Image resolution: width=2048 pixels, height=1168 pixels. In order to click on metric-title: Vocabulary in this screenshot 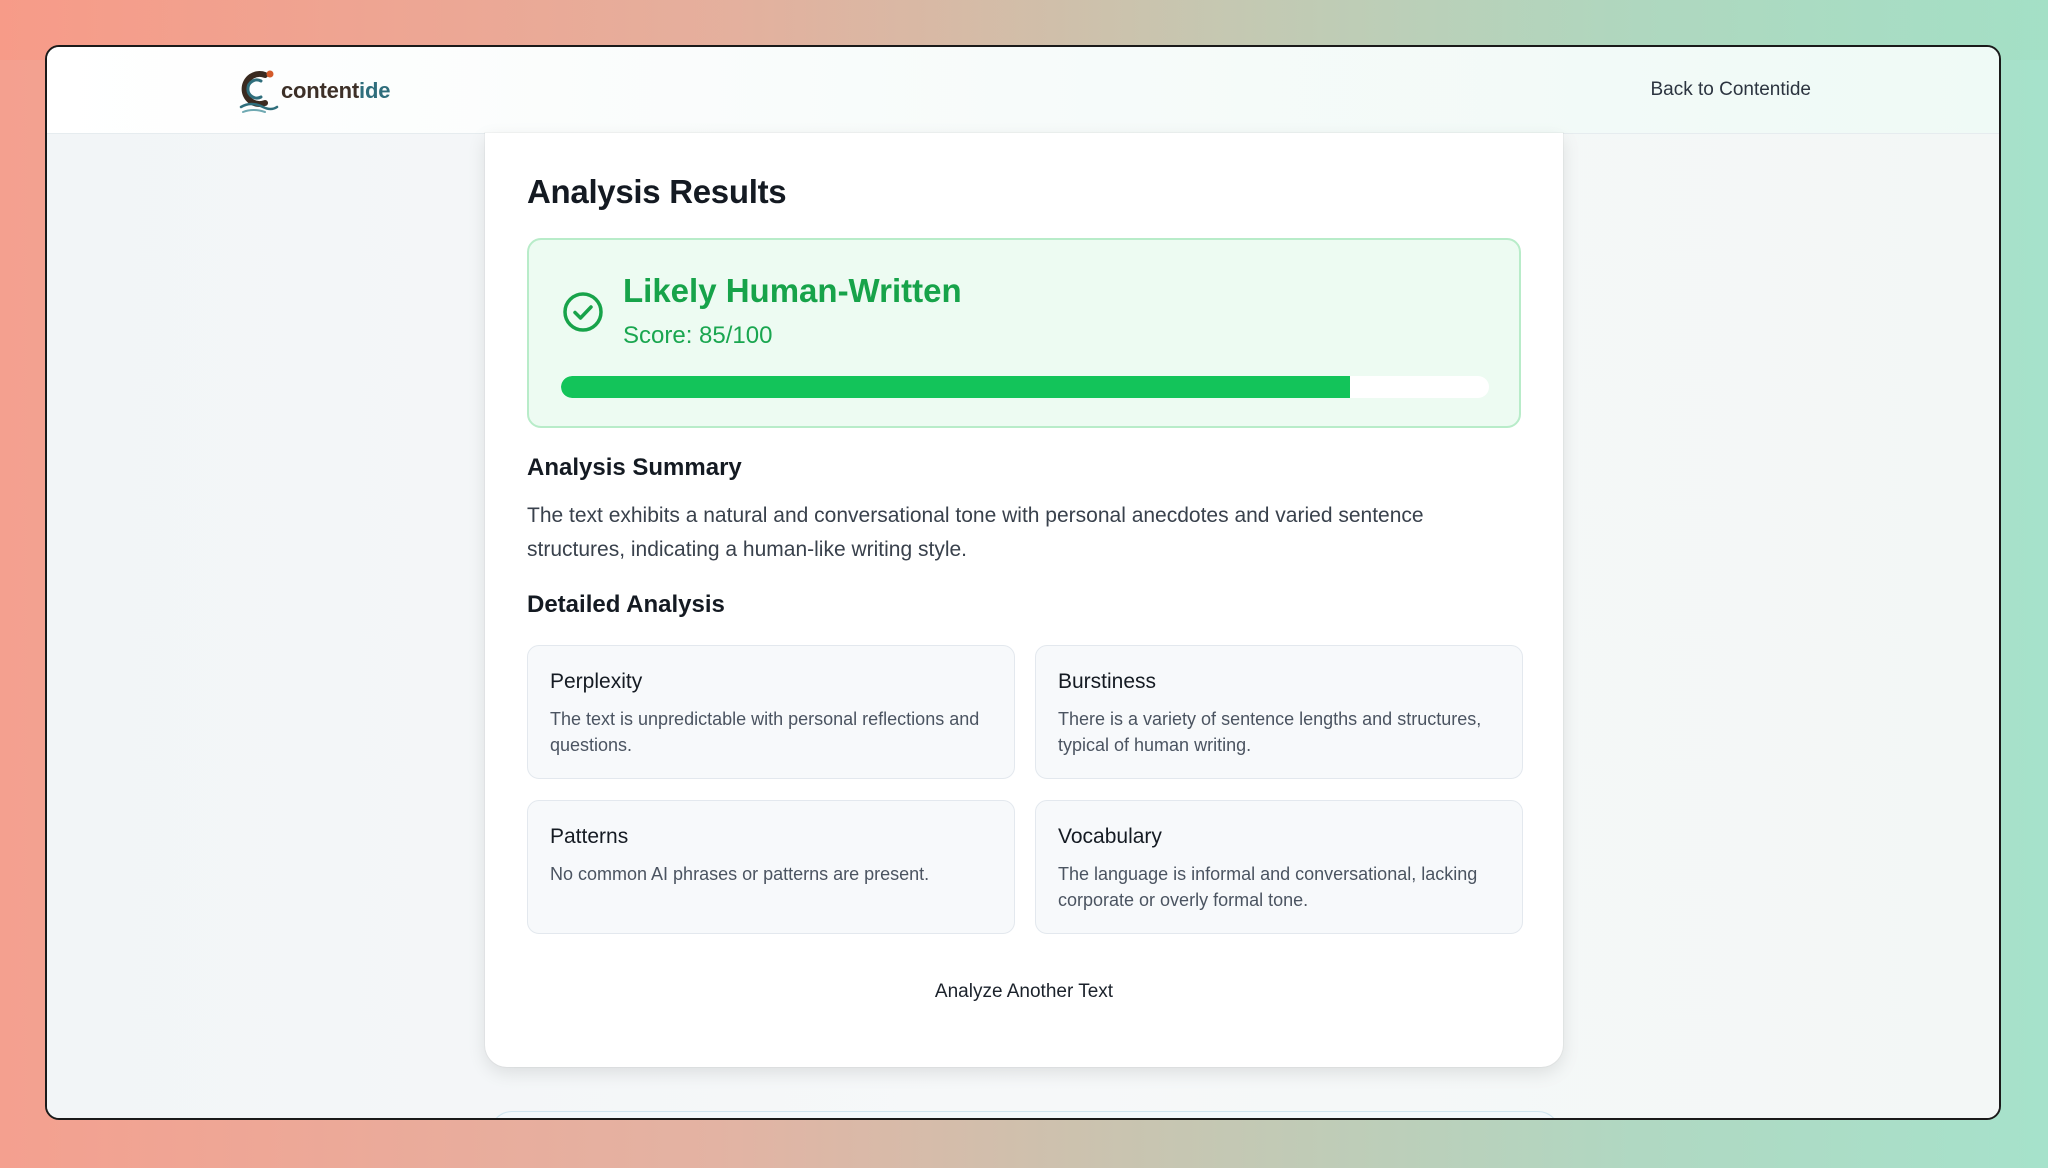, I will do `click(1110, 836)`.